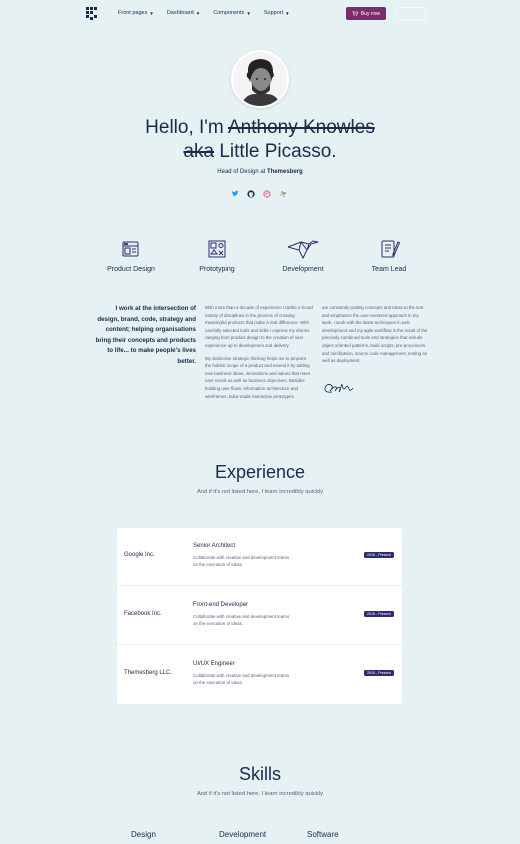 This screenshot has width=520, height=844. What do you see at coordinates (278, 151) in the screenshot?
I see `hero-nickname: Little Picasso.` at bounding box center [278, 151].